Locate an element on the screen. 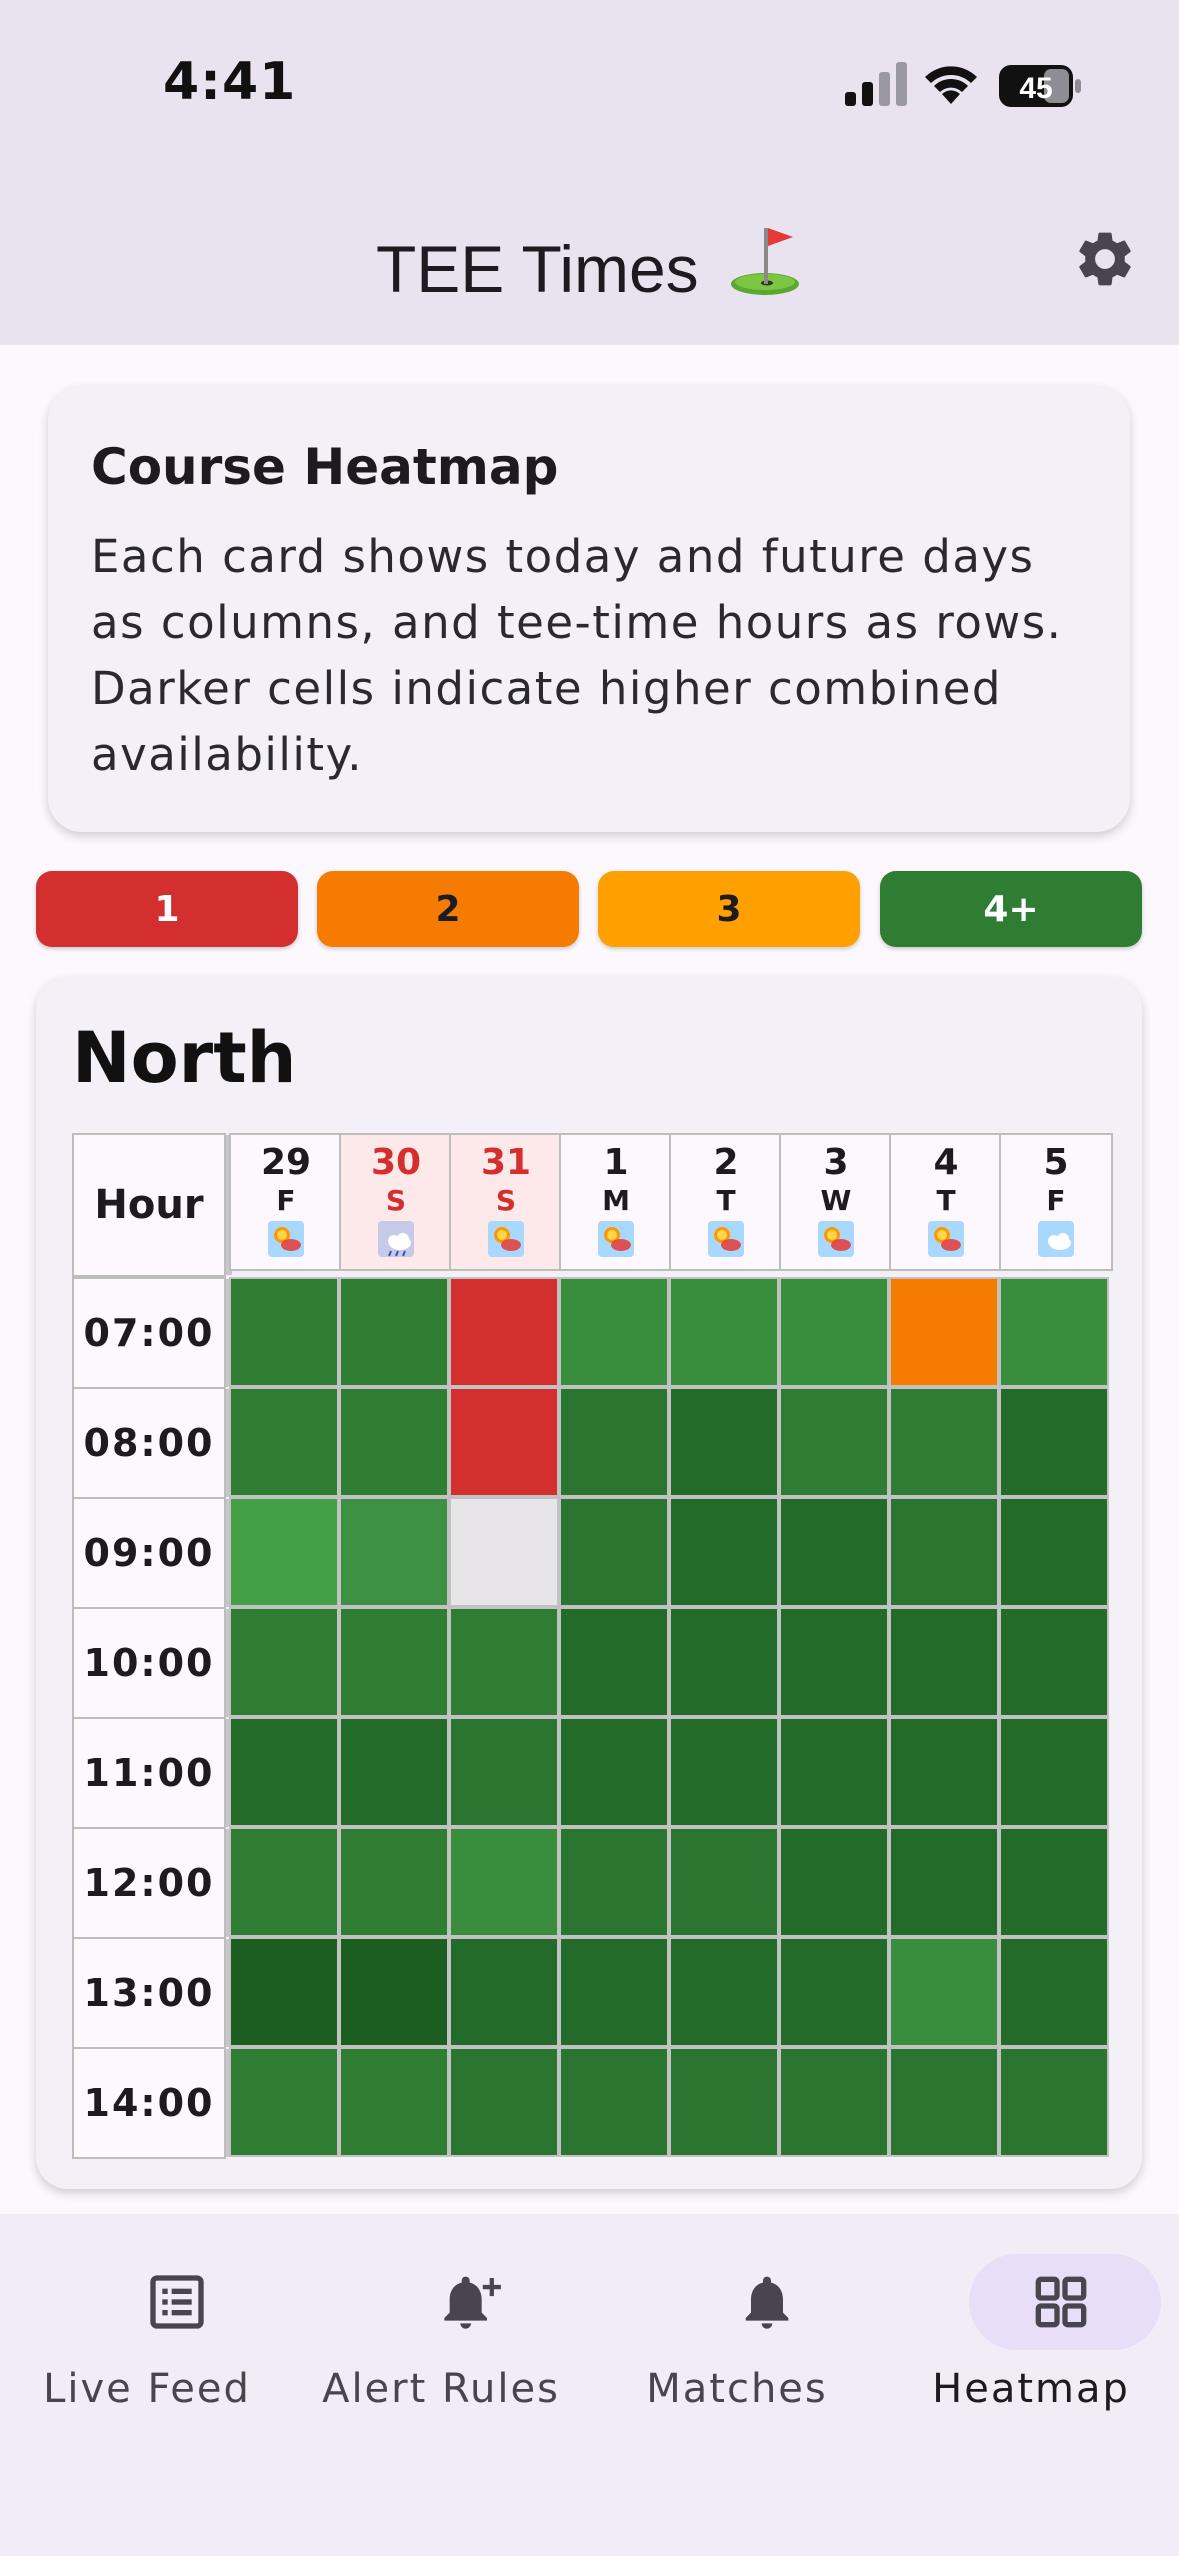  nav-live-feed: Live Feed is located at coordinates (147, 2314).